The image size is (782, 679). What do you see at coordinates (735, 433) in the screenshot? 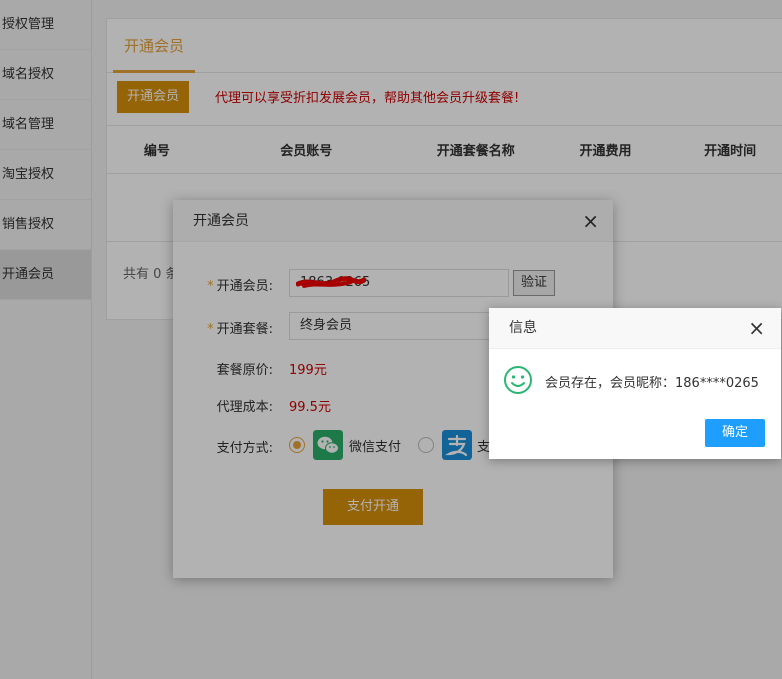
I see `confirm-button: 确定` at bounding box center [735, 433].